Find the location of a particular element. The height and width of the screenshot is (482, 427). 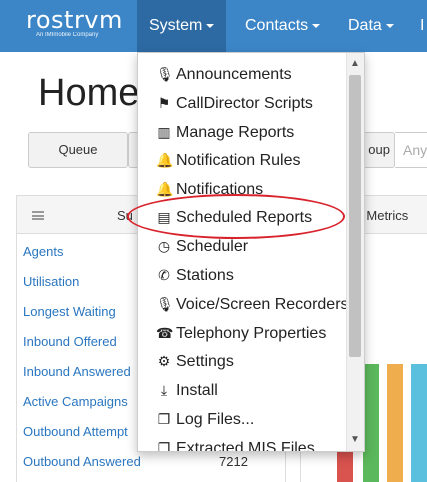

nav-data-label: Data is located at coordinates (365, 25).